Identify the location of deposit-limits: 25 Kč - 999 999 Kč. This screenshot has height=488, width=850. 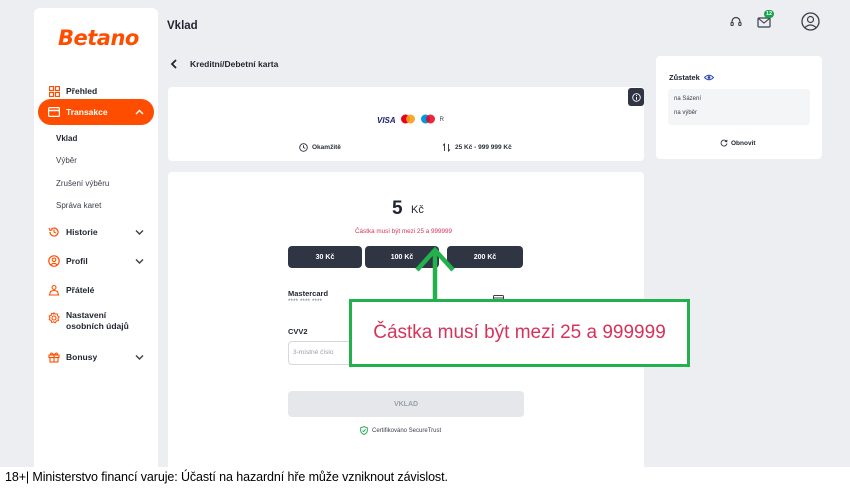
(477, 147).